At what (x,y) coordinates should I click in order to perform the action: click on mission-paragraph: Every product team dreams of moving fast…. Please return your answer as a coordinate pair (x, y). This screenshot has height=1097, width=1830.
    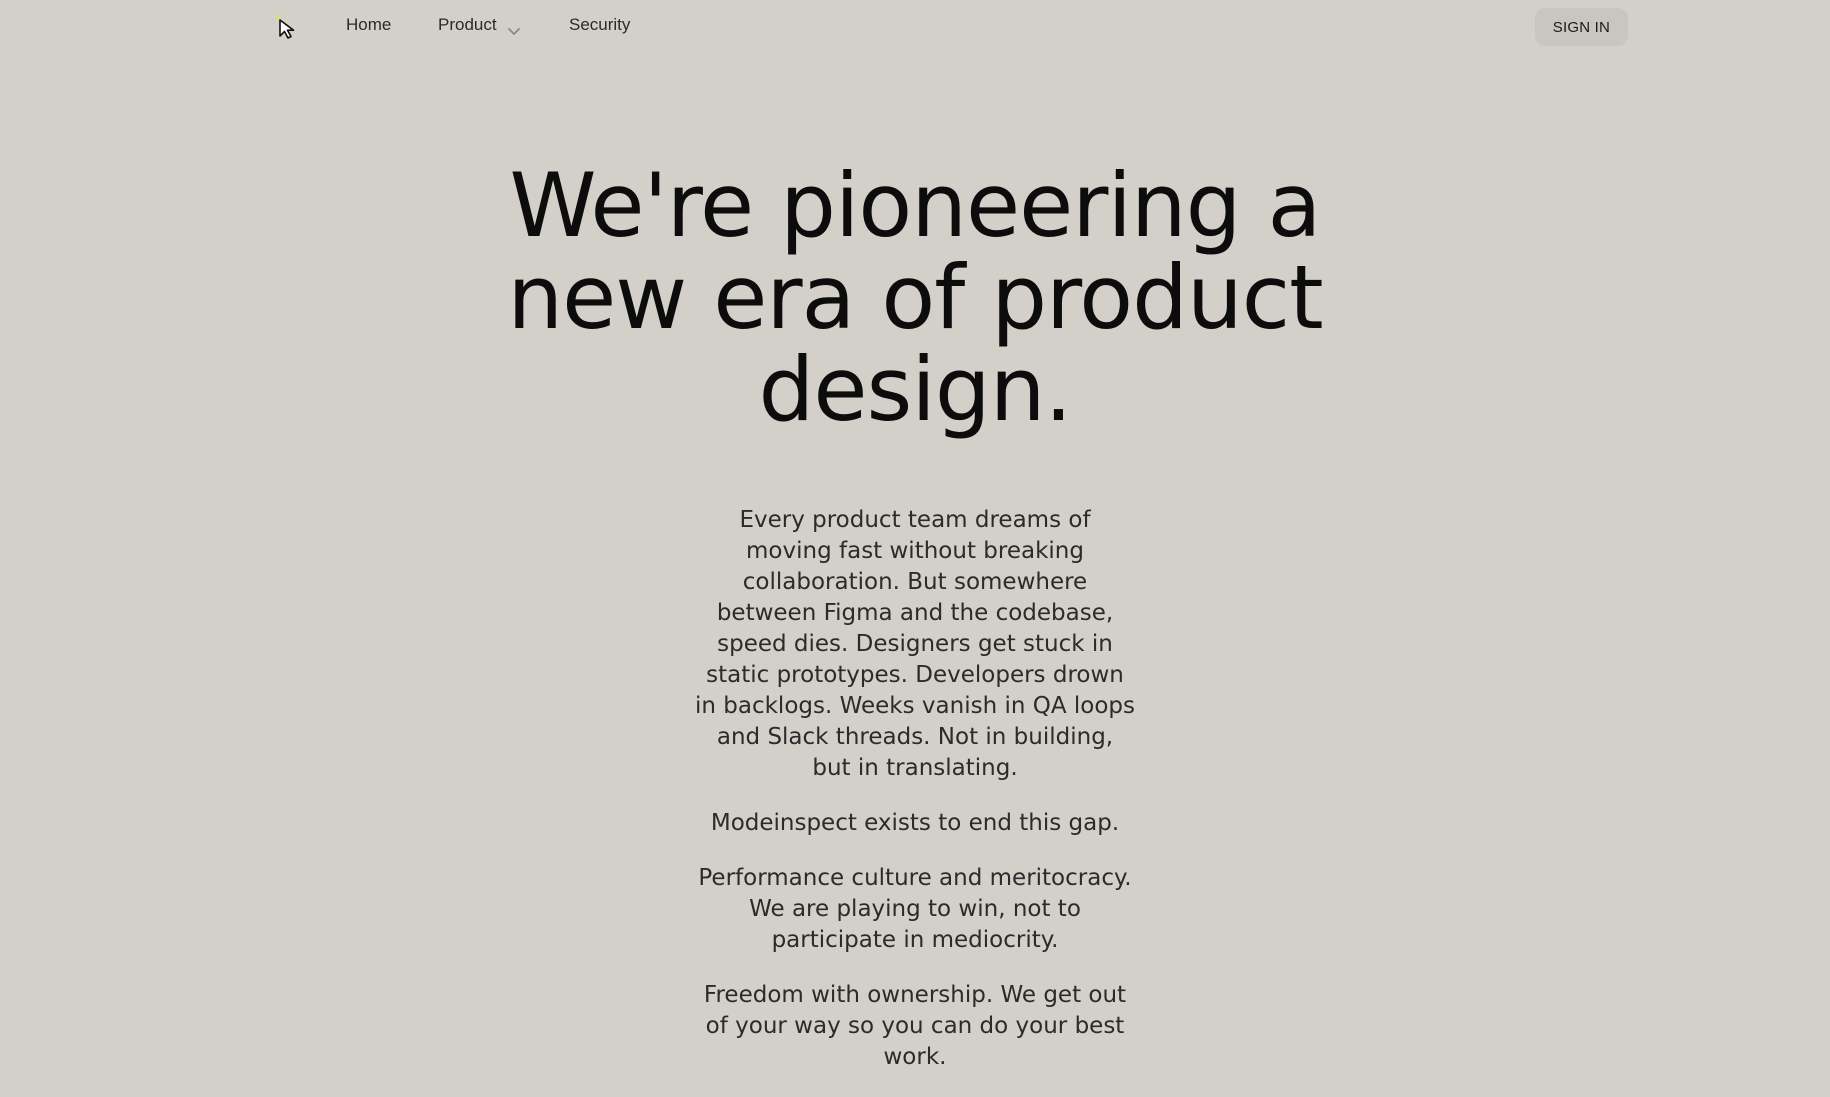
    Looking at the image, I should click on (915, 644).